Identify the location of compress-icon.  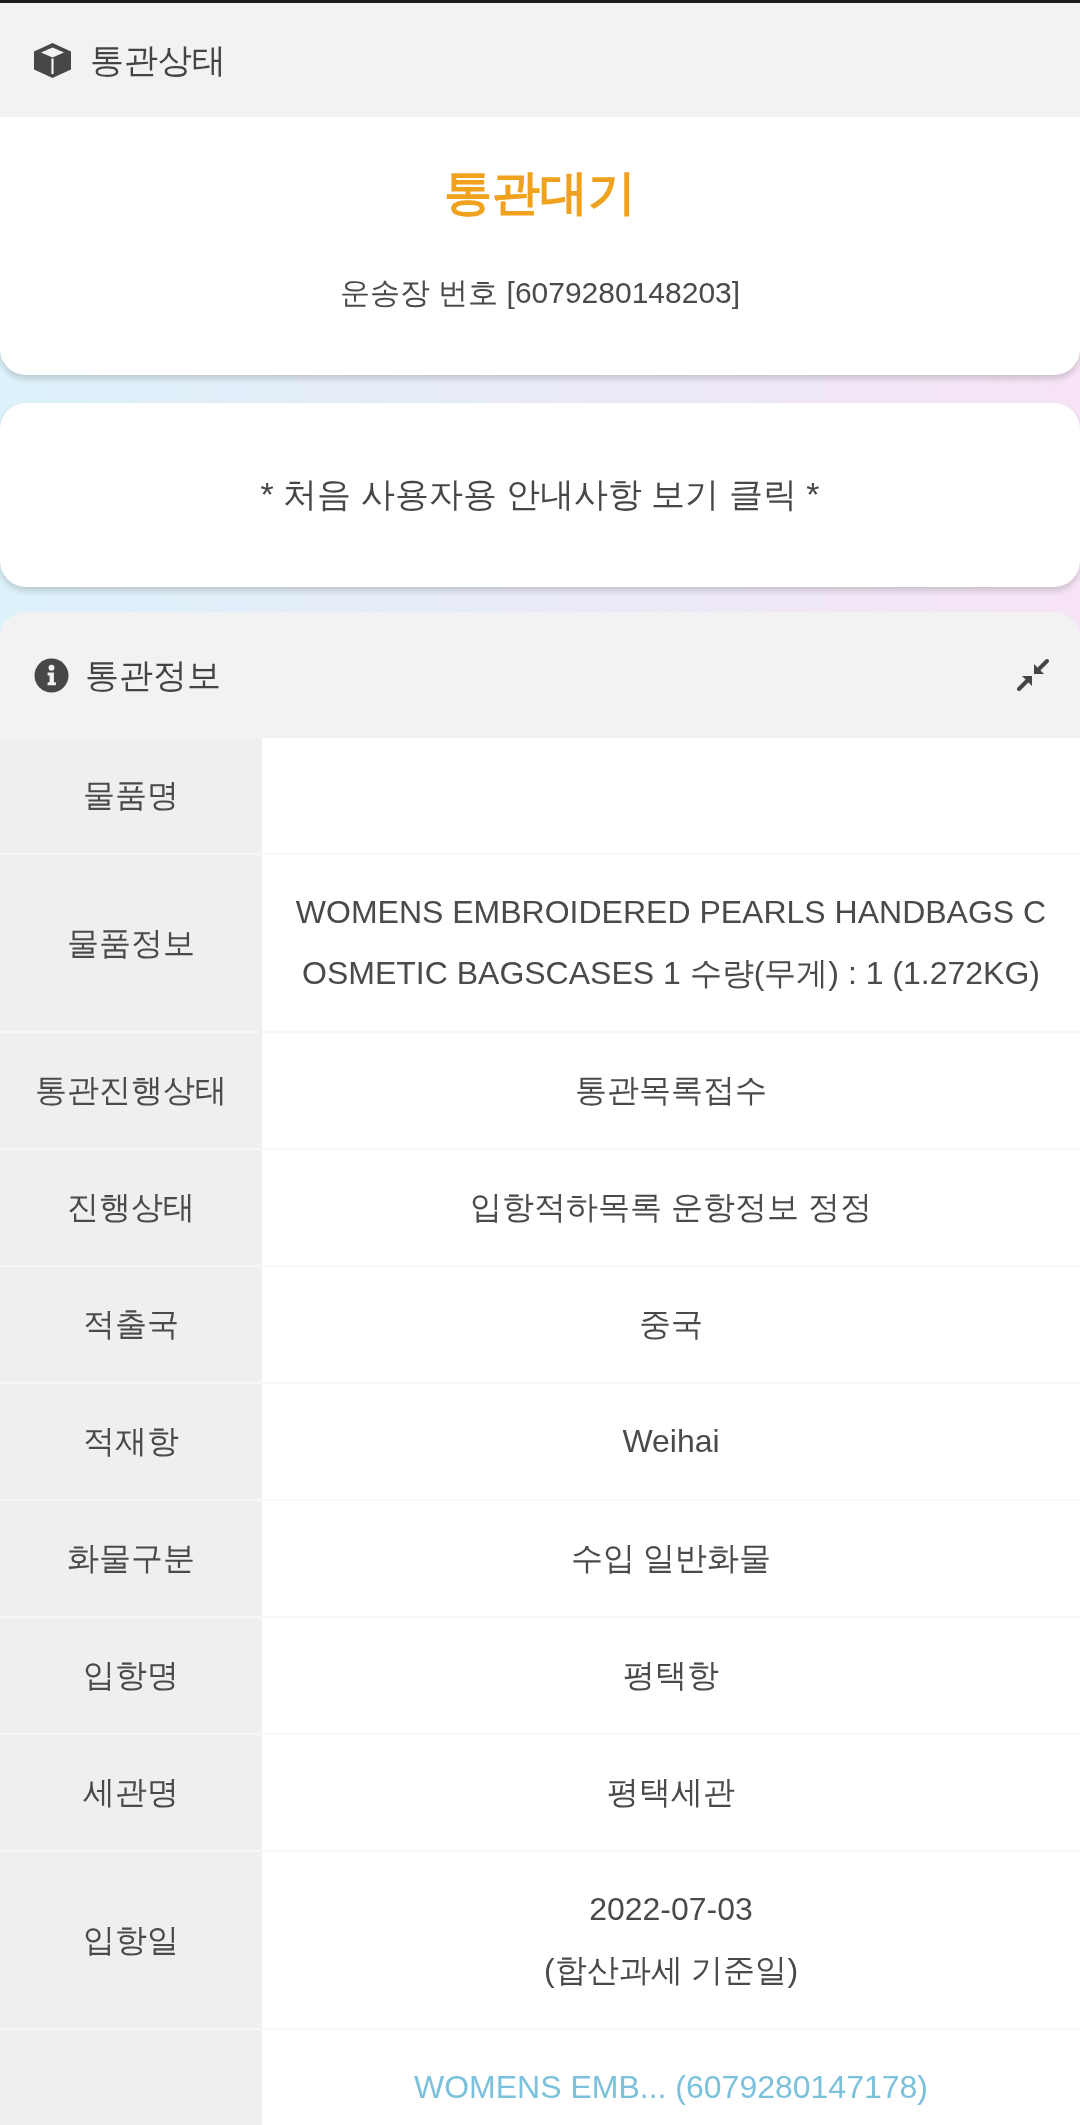
(1033, 675).